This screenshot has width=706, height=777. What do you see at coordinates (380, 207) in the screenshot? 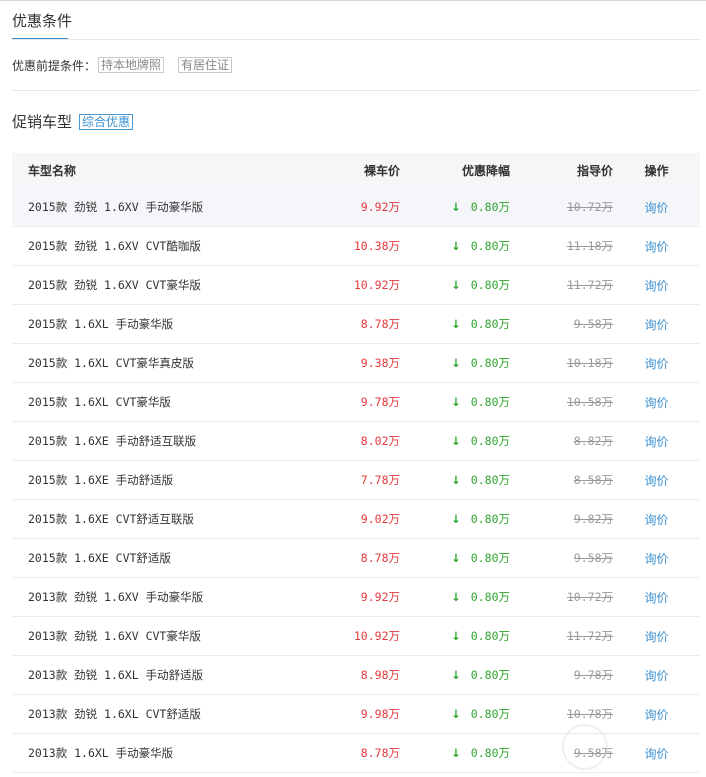
I see `bare-price: 9.92万` at bounding box center [380, 207].